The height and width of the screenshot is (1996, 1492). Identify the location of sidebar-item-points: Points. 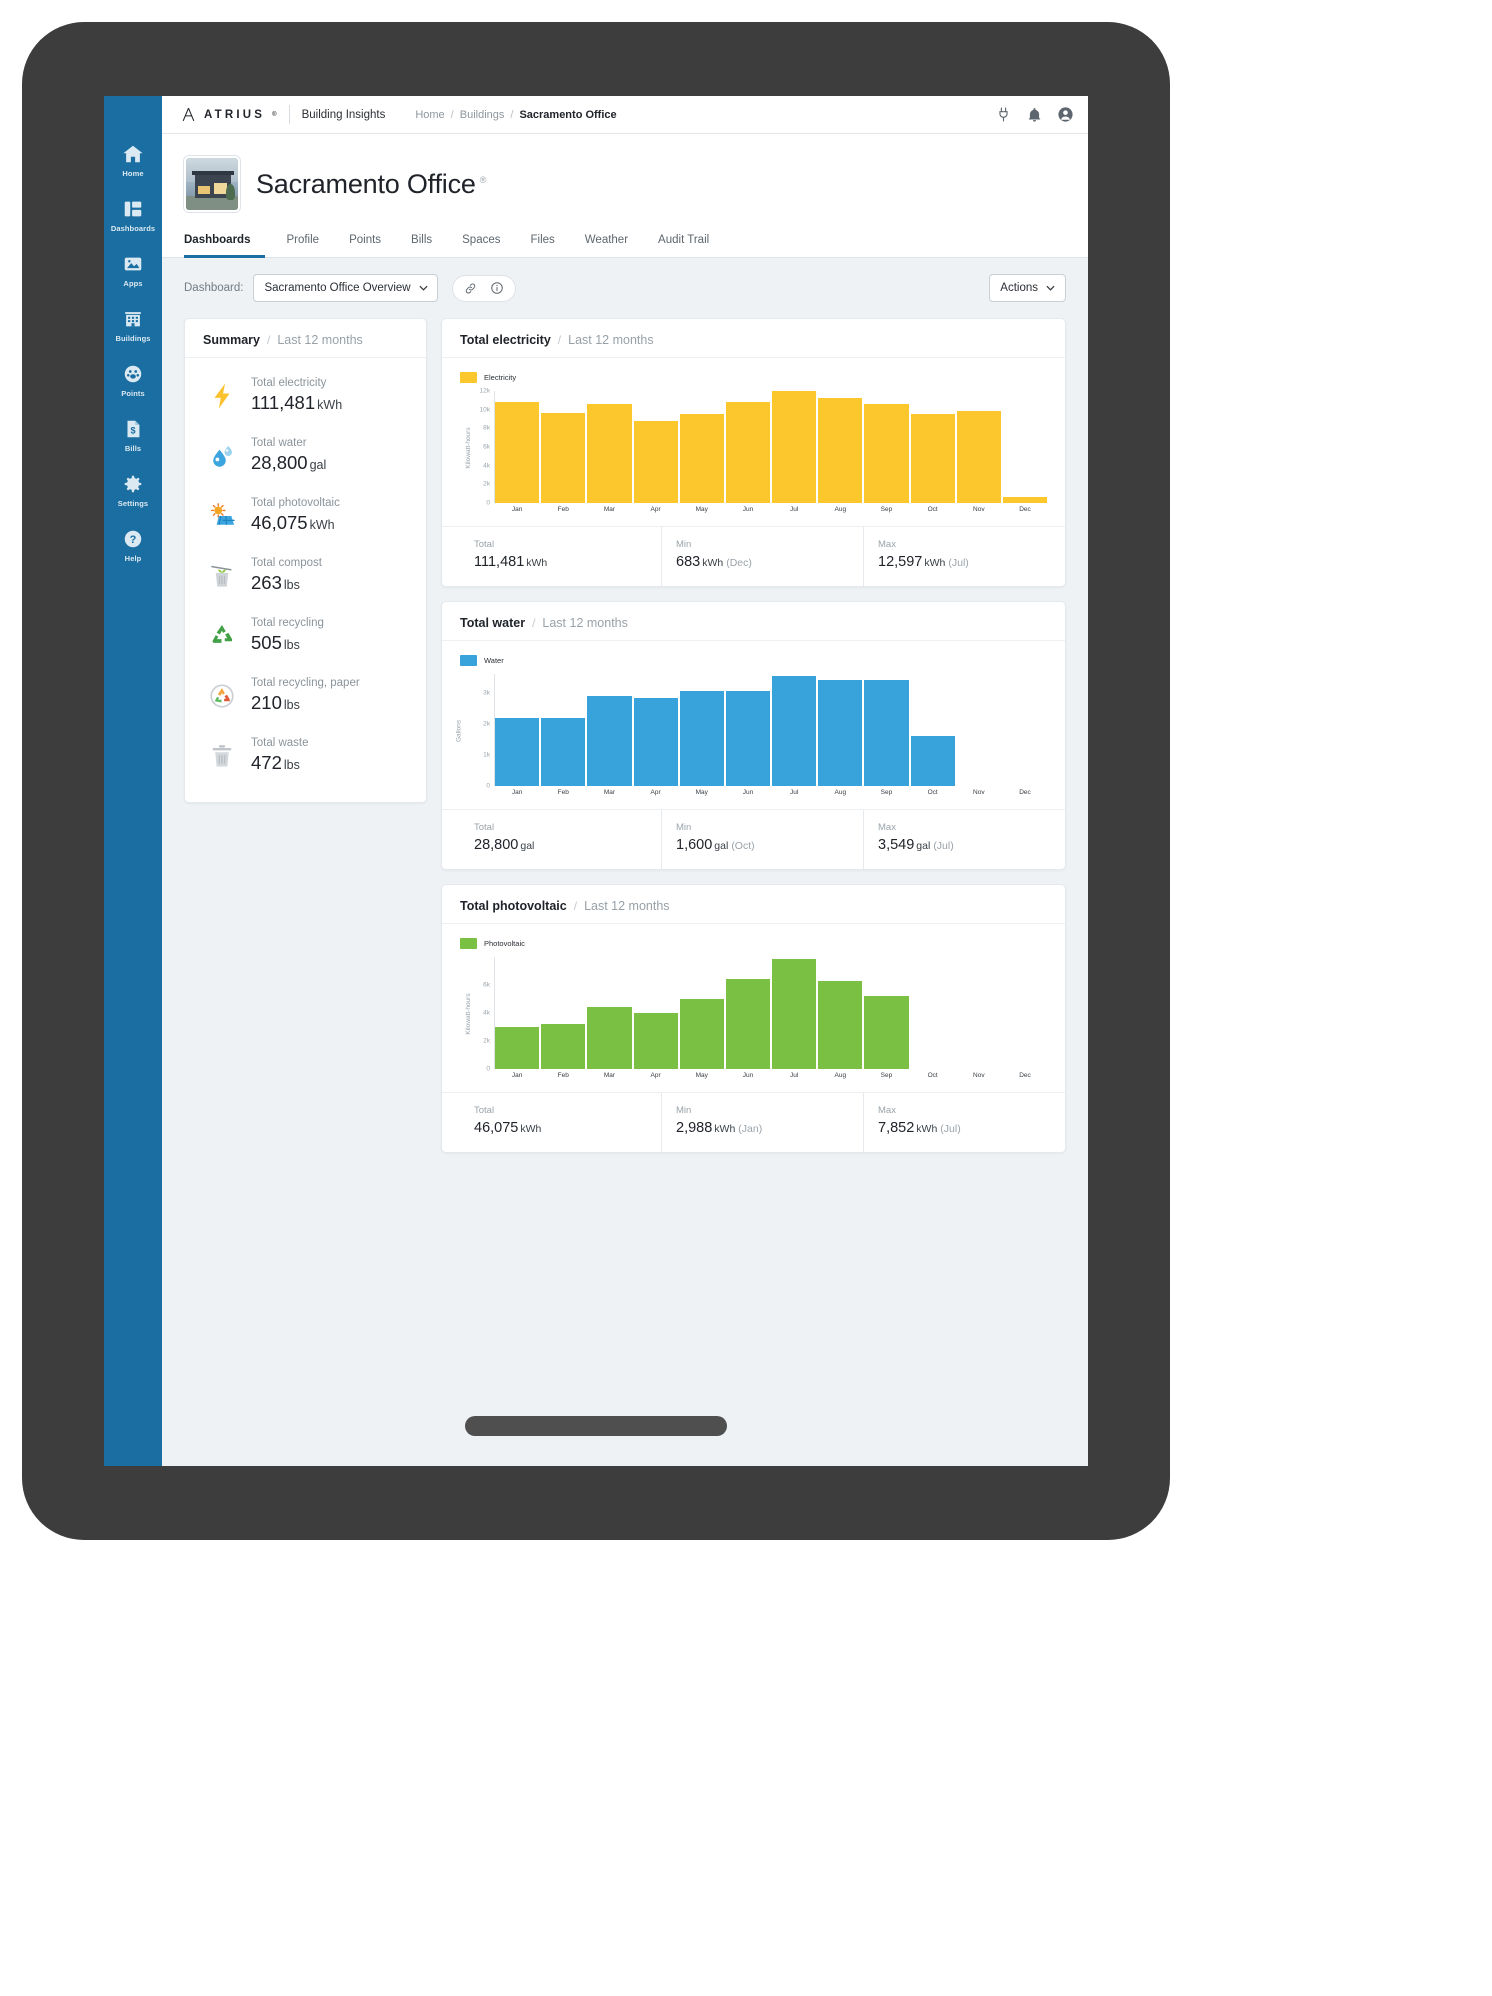
(133, 379).